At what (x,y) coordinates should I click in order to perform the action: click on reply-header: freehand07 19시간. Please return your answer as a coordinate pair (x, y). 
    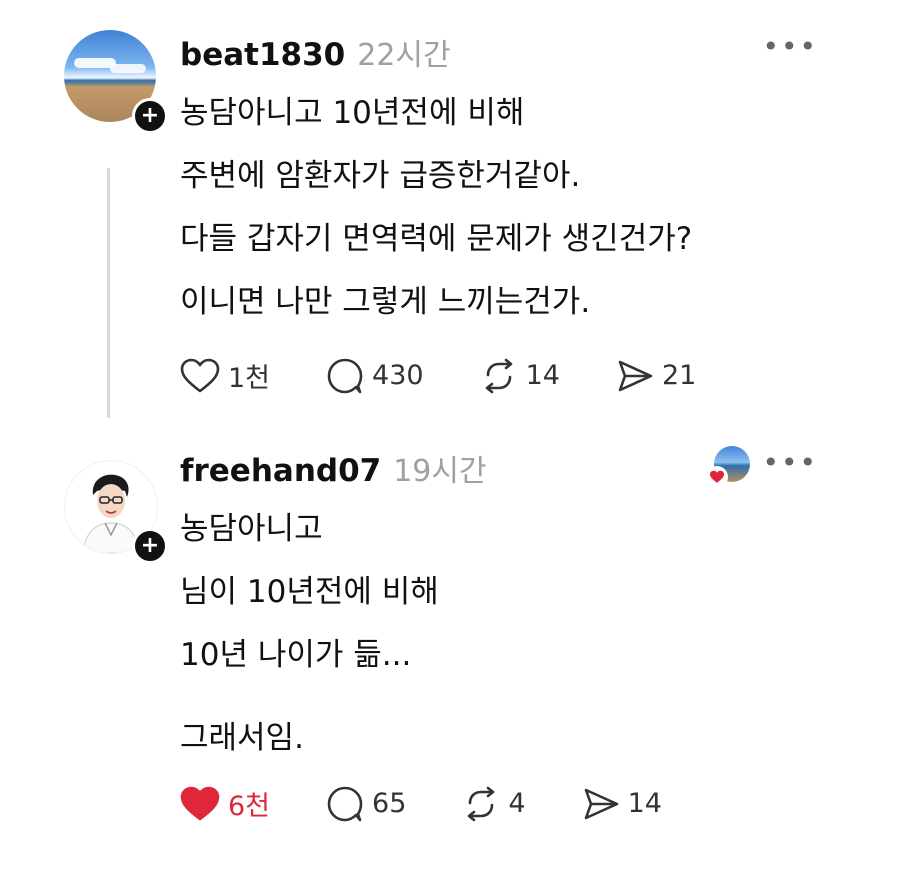
    Looking at the image, I should click on (333, 467).